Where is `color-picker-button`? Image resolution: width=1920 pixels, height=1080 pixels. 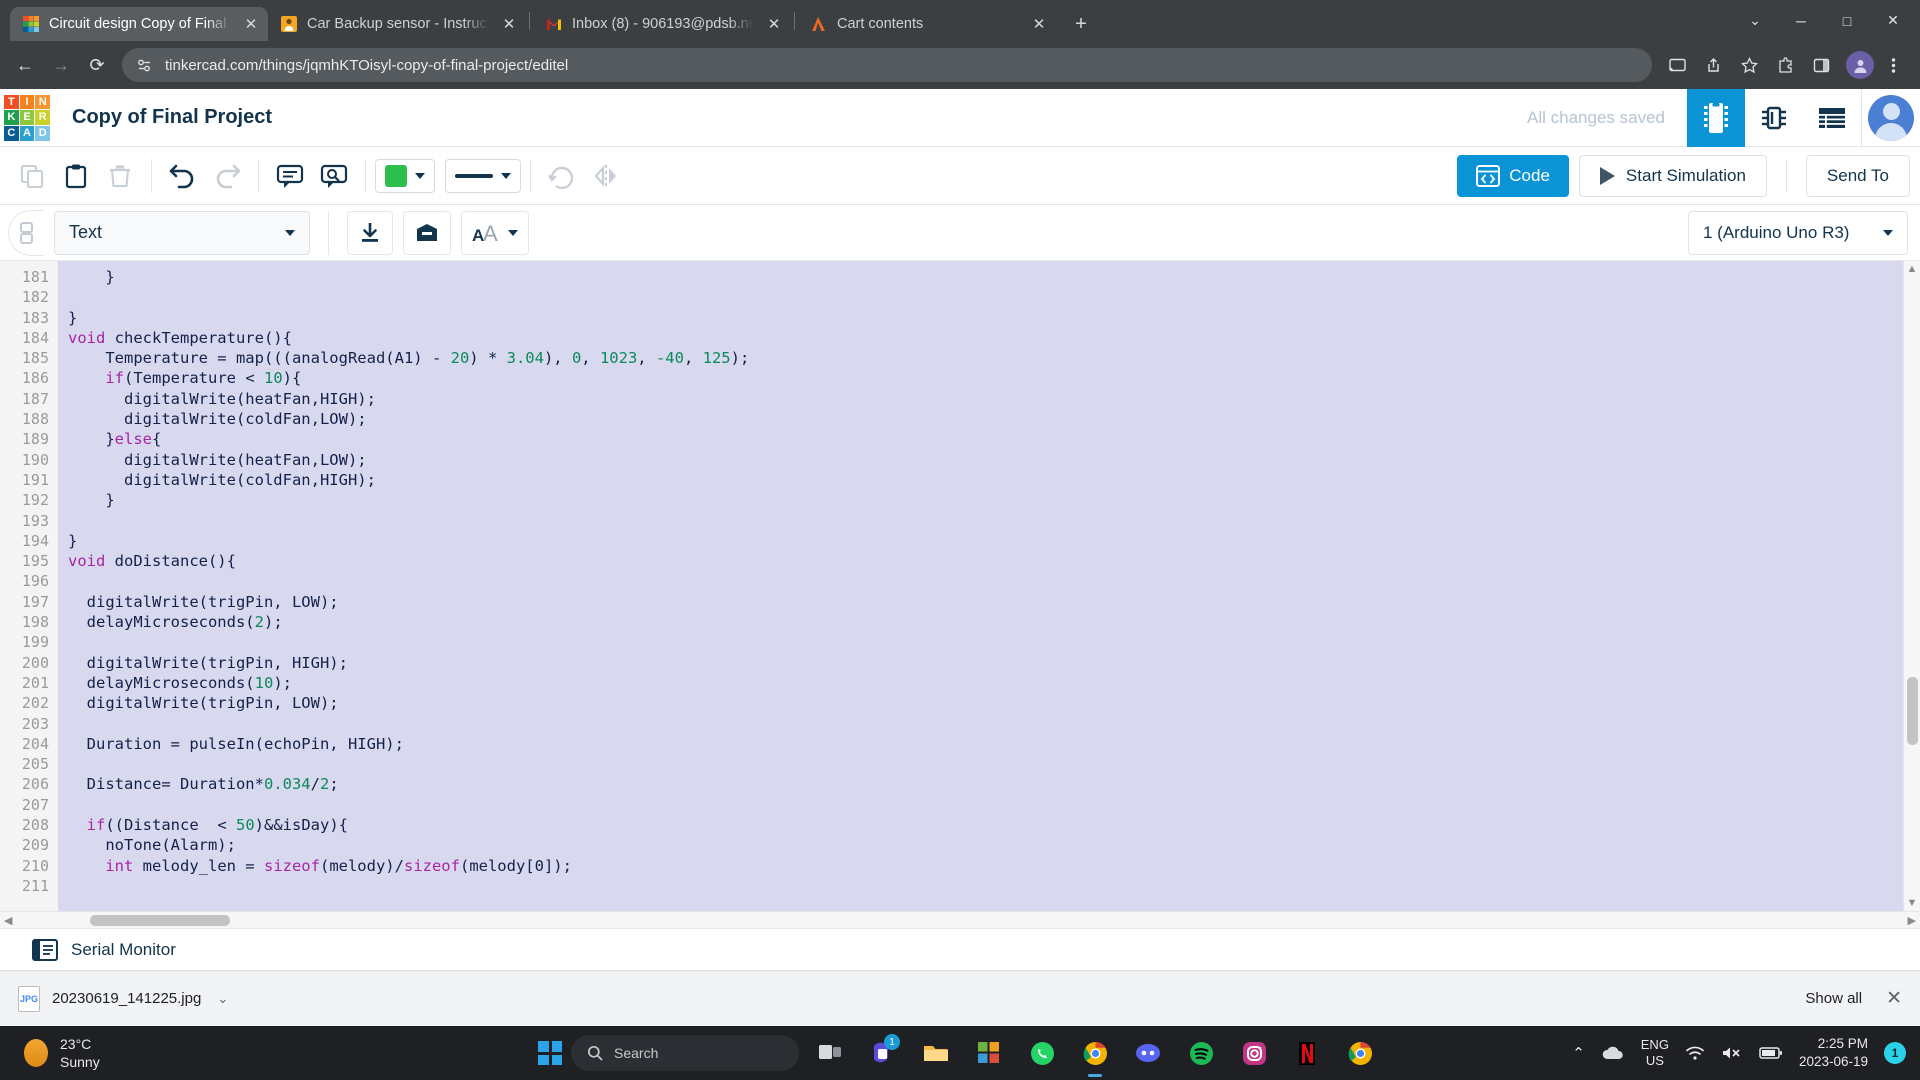
color-picker-button is located at coordinates (405, 175).